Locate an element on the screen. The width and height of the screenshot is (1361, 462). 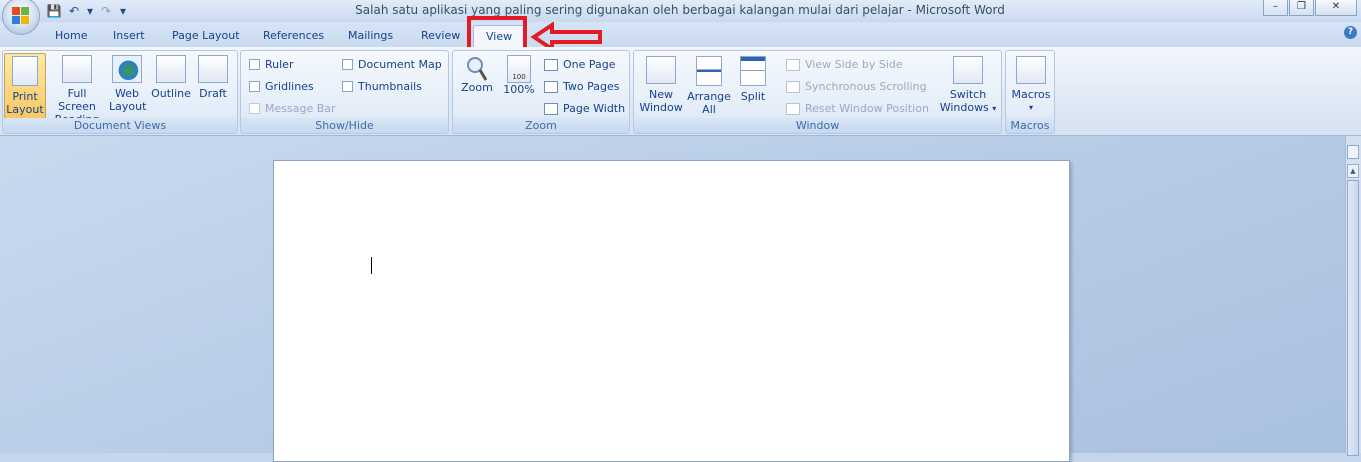
web-layout-label-2: Layout is located at coordinates (128, 106).